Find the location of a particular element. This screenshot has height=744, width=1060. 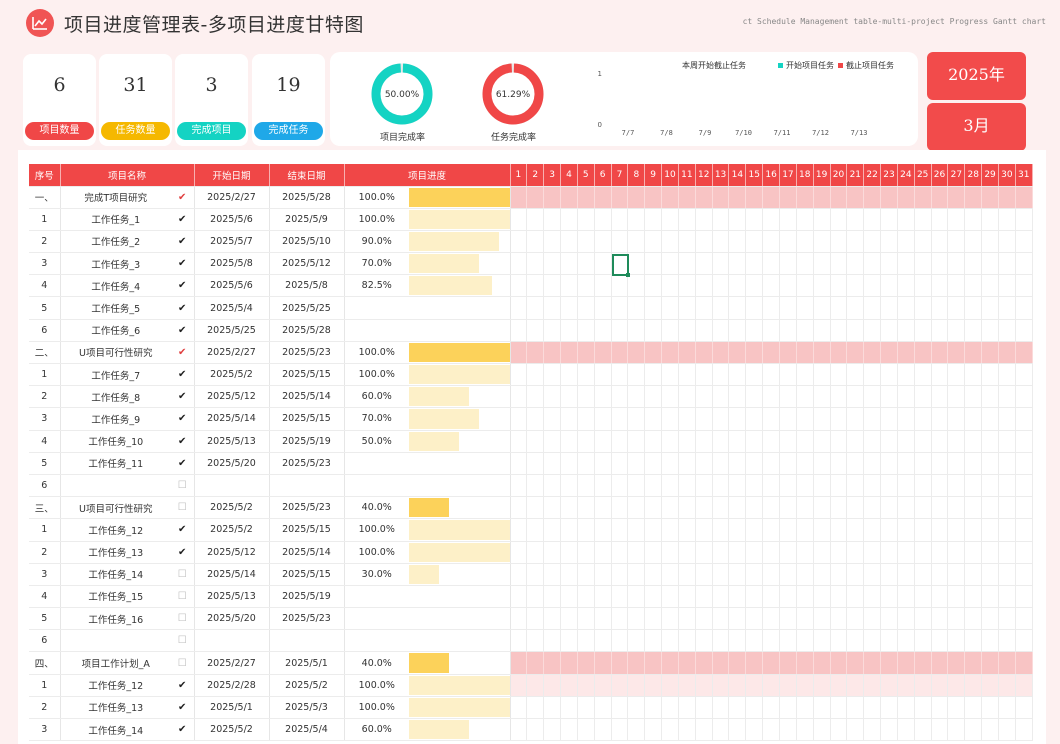

end-date: 2025/5/25 is located at coordinates (307, 308).